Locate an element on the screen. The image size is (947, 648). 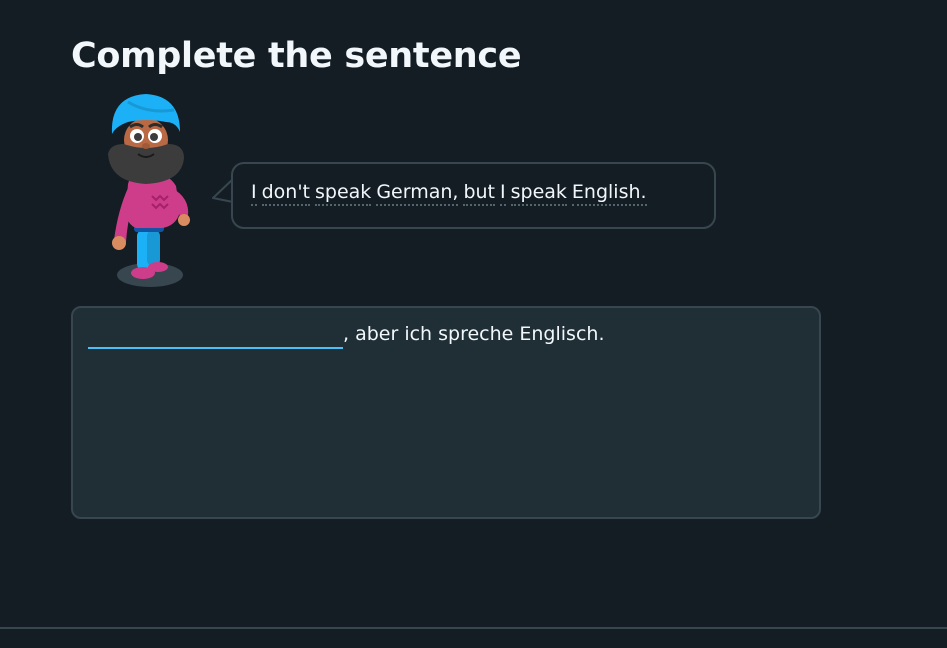
character-leg is located at coordinates (153, 248).